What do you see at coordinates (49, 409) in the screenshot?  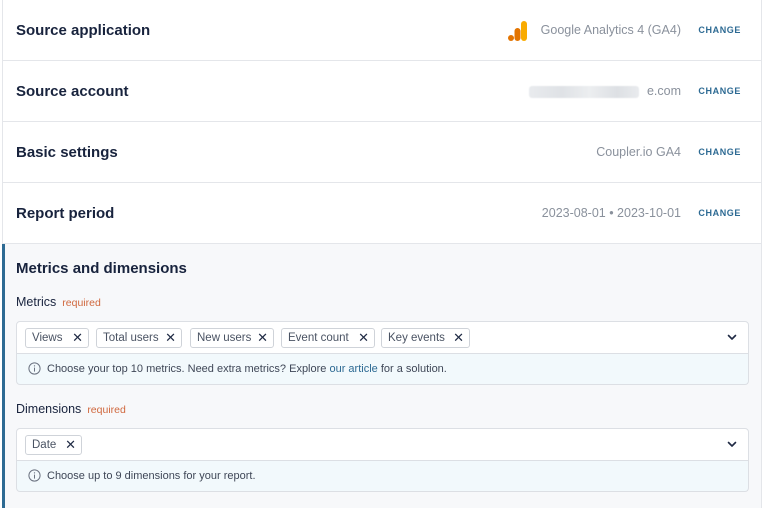 I see `dimensions-label-text: Dimensions` at bounding box center [49, 409].